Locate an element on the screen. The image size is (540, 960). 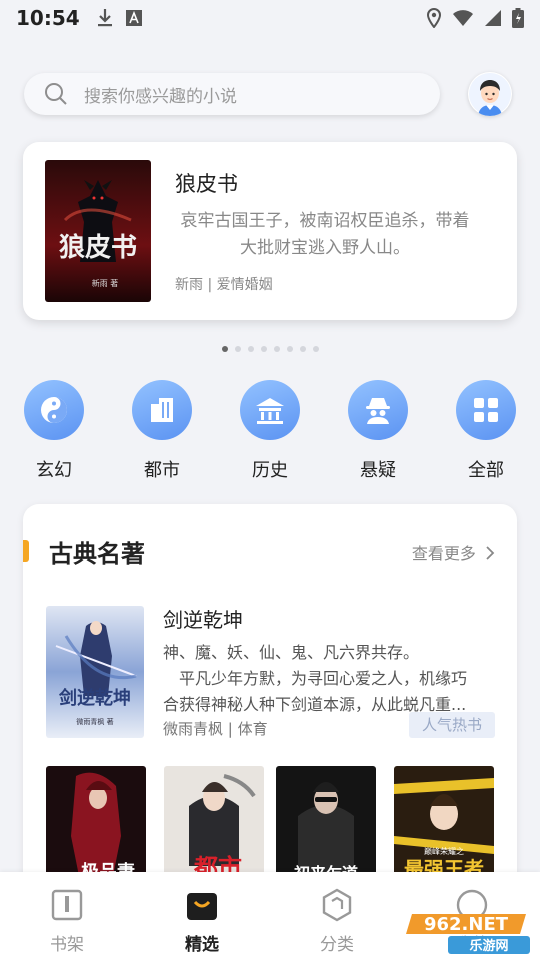
tab-bookshelf: 书架 is located at coordinates (67, 916).